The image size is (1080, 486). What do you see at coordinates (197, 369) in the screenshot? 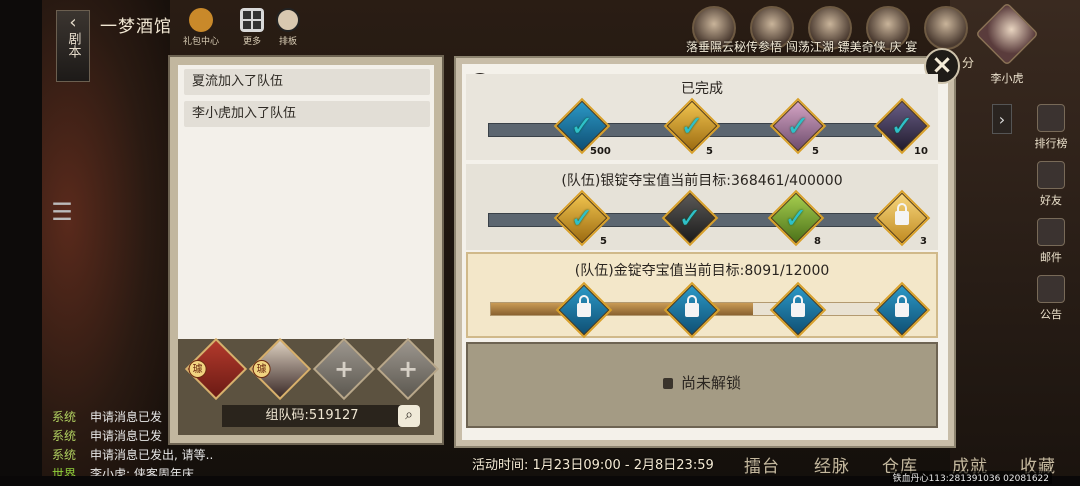
I see `leader-badge: 璩` at bounding box center [197, 369].